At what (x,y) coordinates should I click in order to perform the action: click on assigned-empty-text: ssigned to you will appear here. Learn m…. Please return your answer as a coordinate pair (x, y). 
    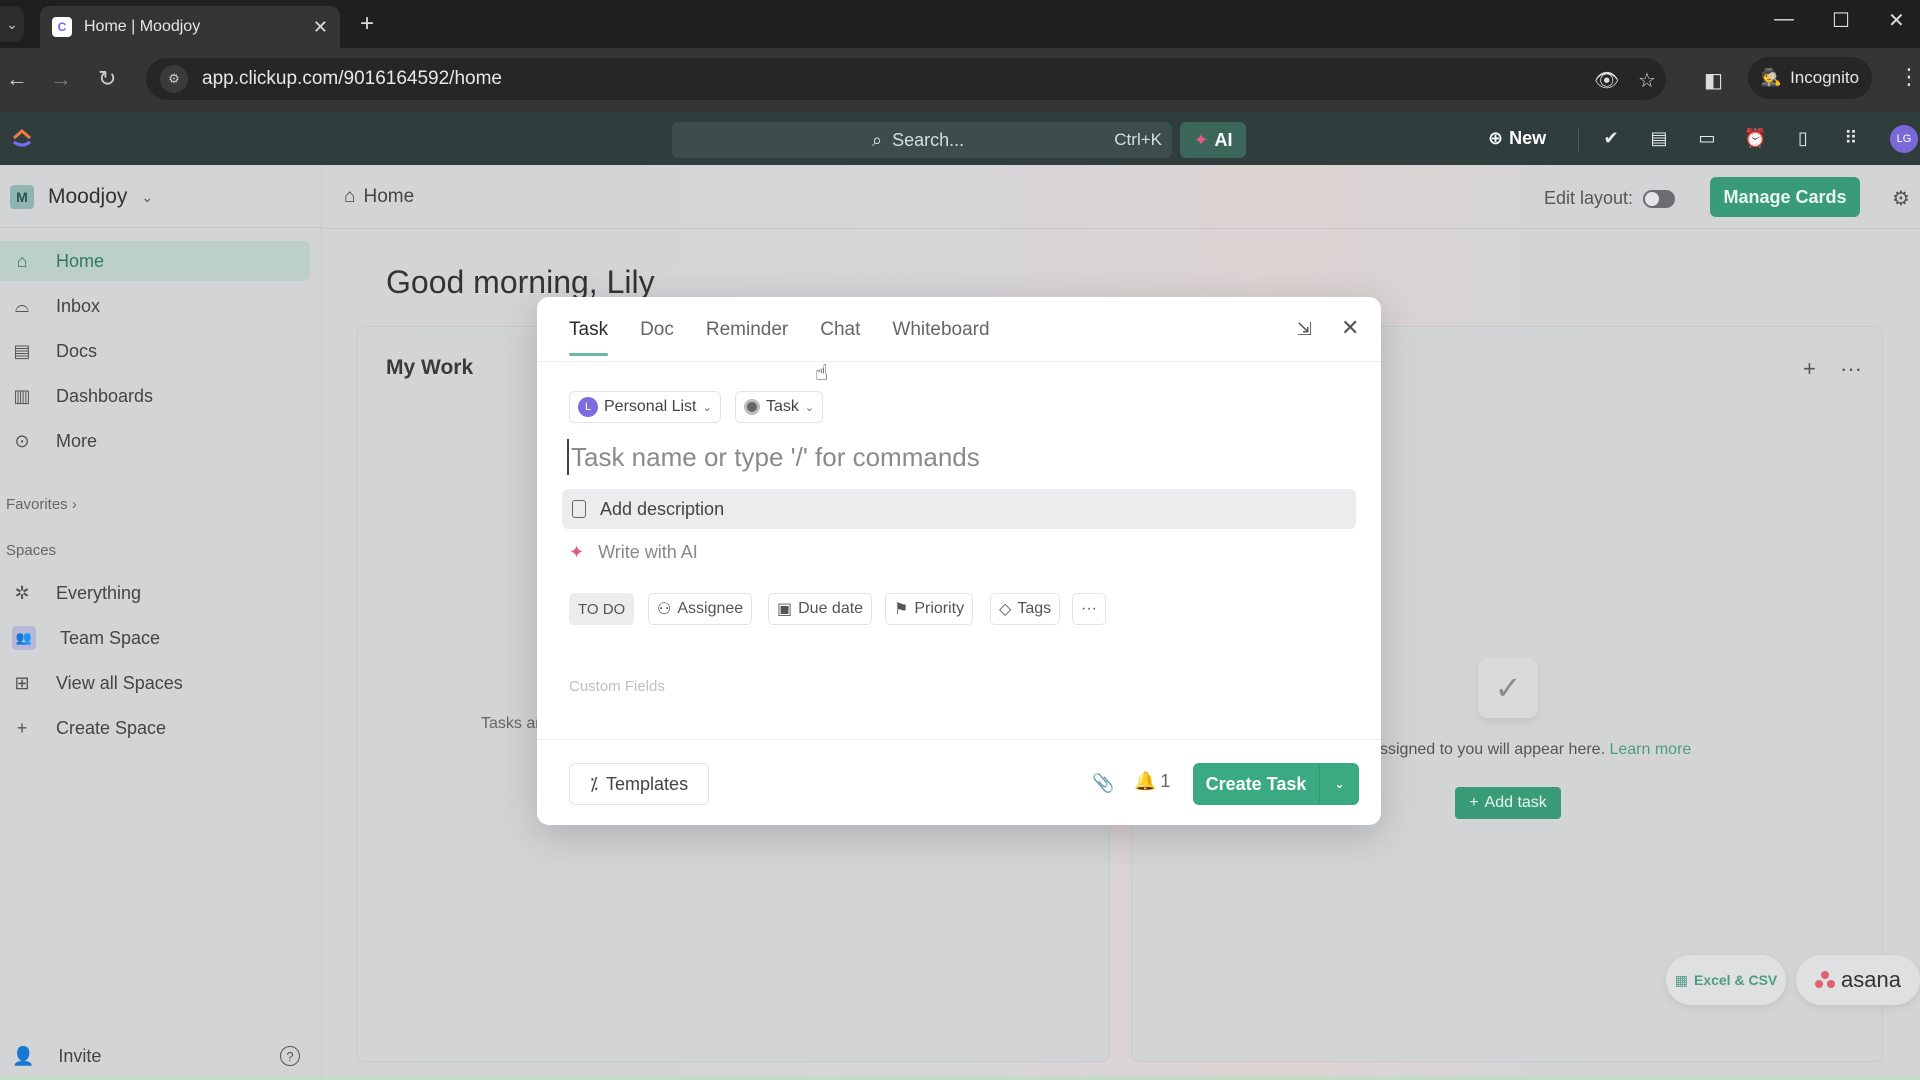
    Looking at the image, I should click on (1535, 750).